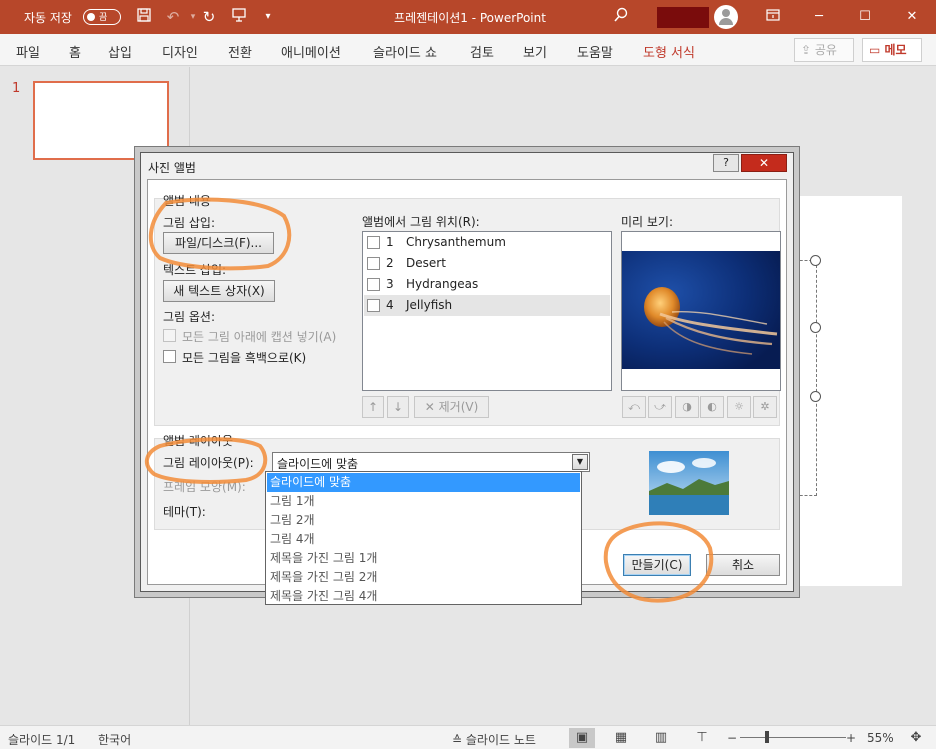  I want to click on list-item: 2 Desert, so click(487, 263).